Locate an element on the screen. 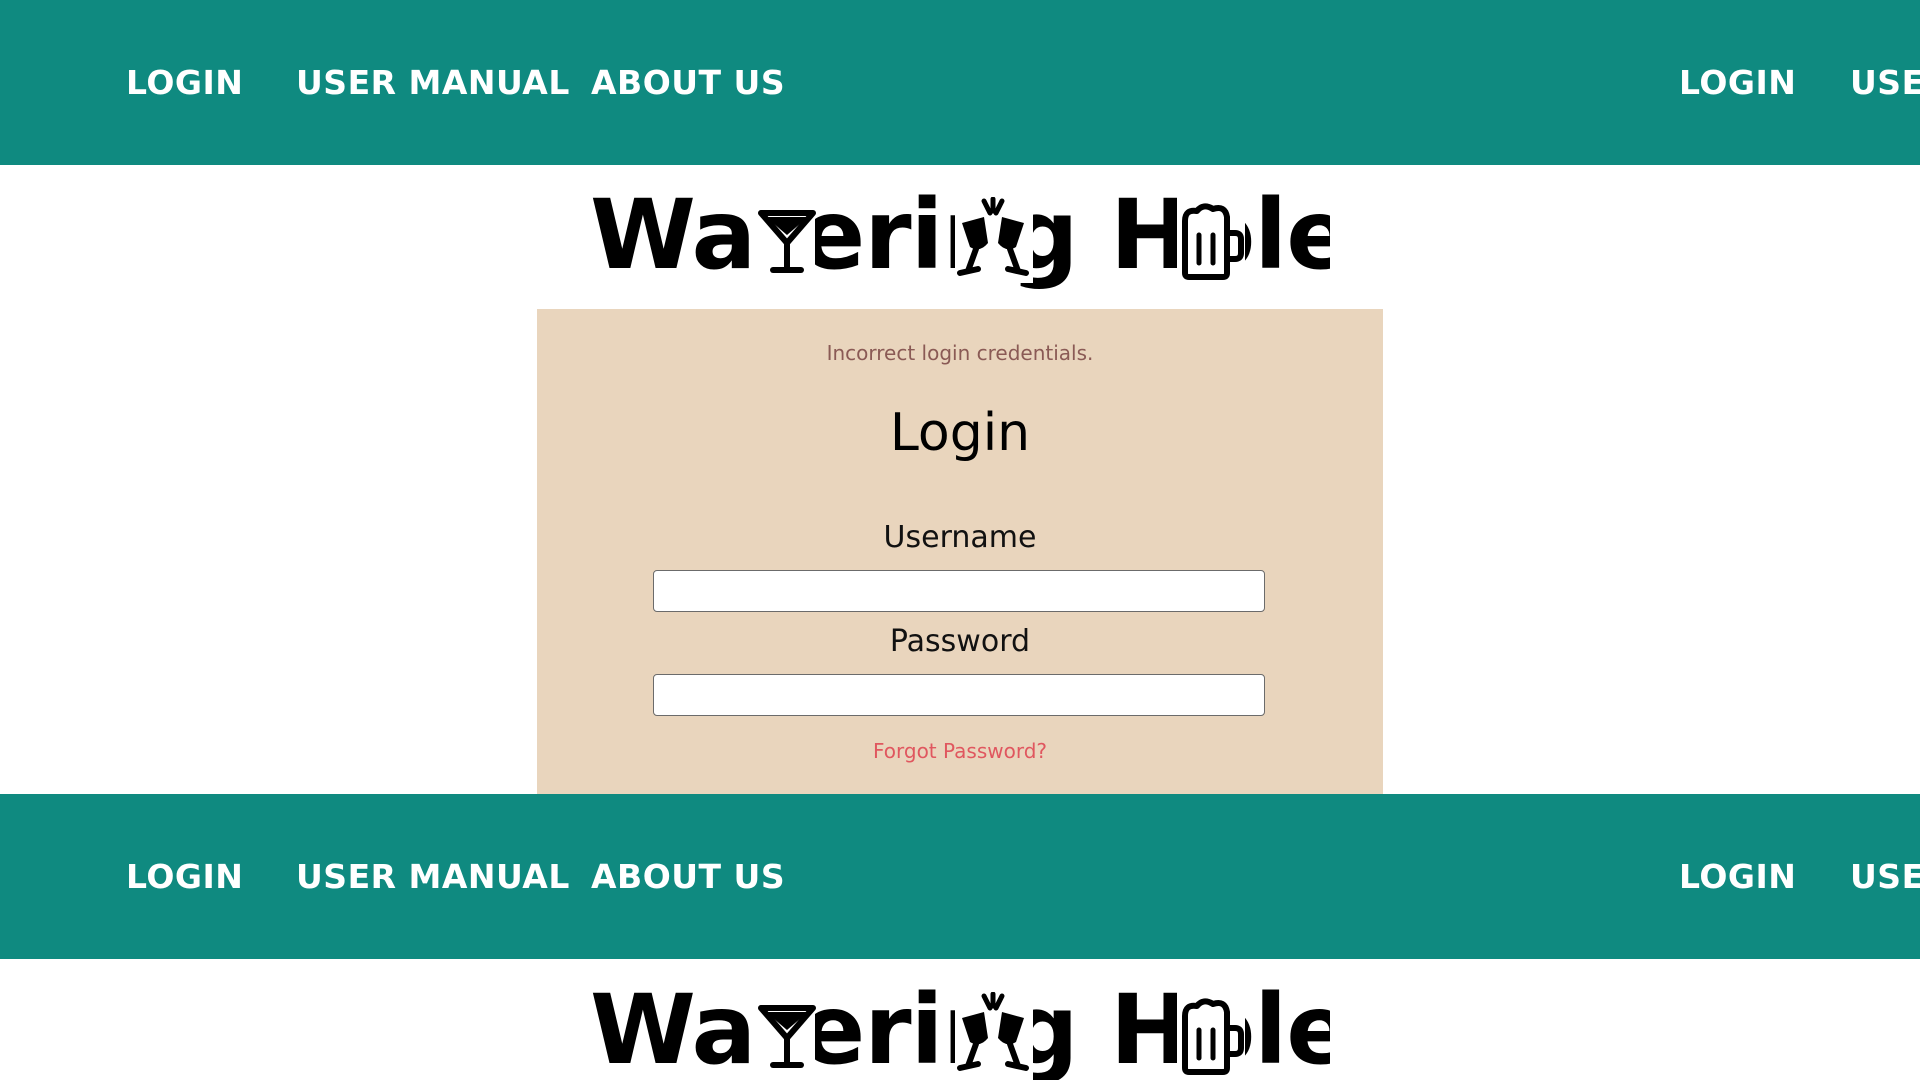 The width and height of the screenshot is (1920, 1080). login-title: Login is located at coordinates (960, 433).